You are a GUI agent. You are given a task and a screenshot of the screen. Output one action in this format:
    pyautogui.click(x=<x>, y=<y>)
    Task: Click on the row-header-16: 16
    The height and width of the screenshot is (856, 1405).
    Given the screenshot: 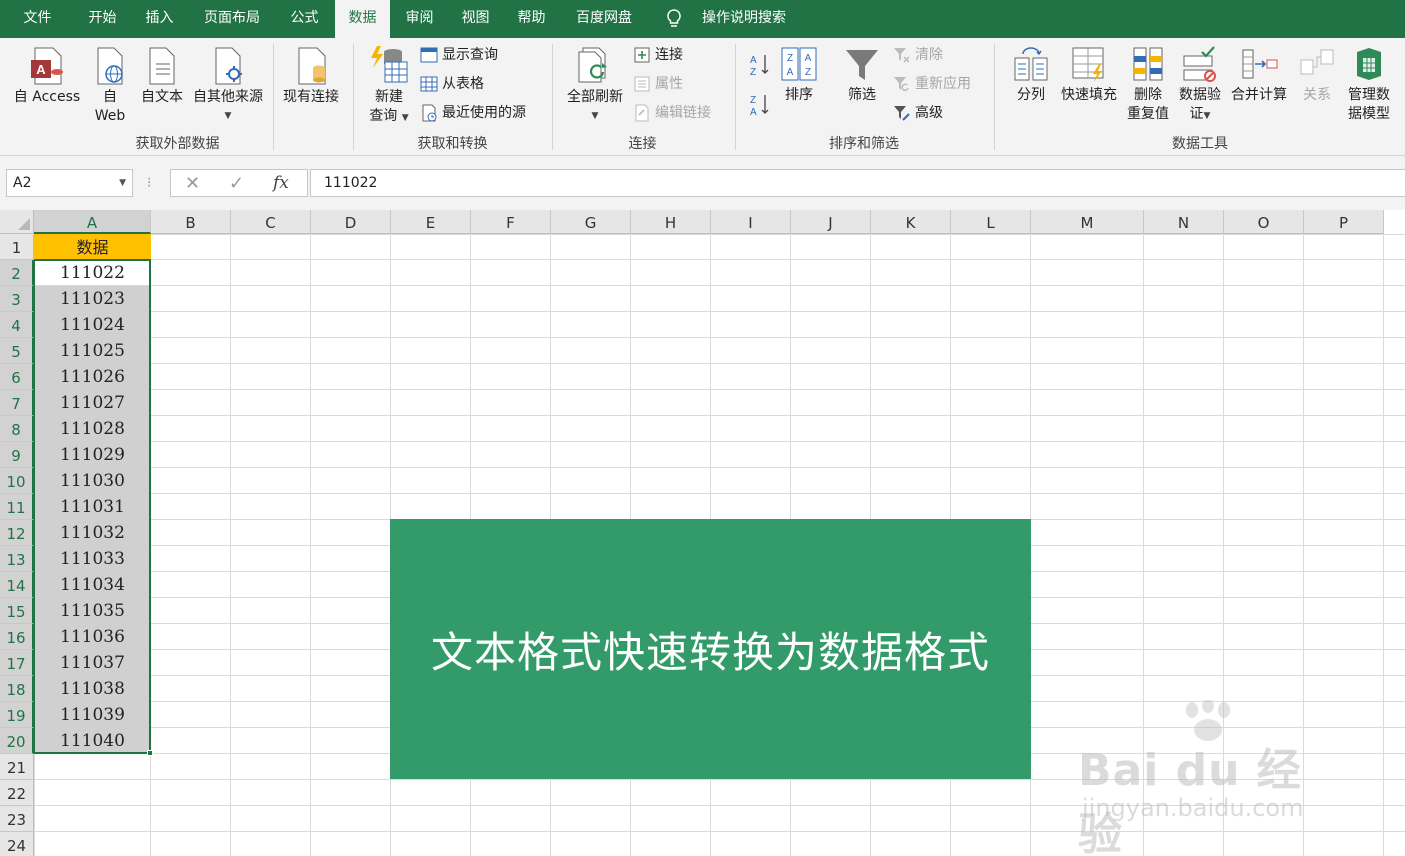 What is the action you would take?
    pyautogui.click(x=17, y=637)
    